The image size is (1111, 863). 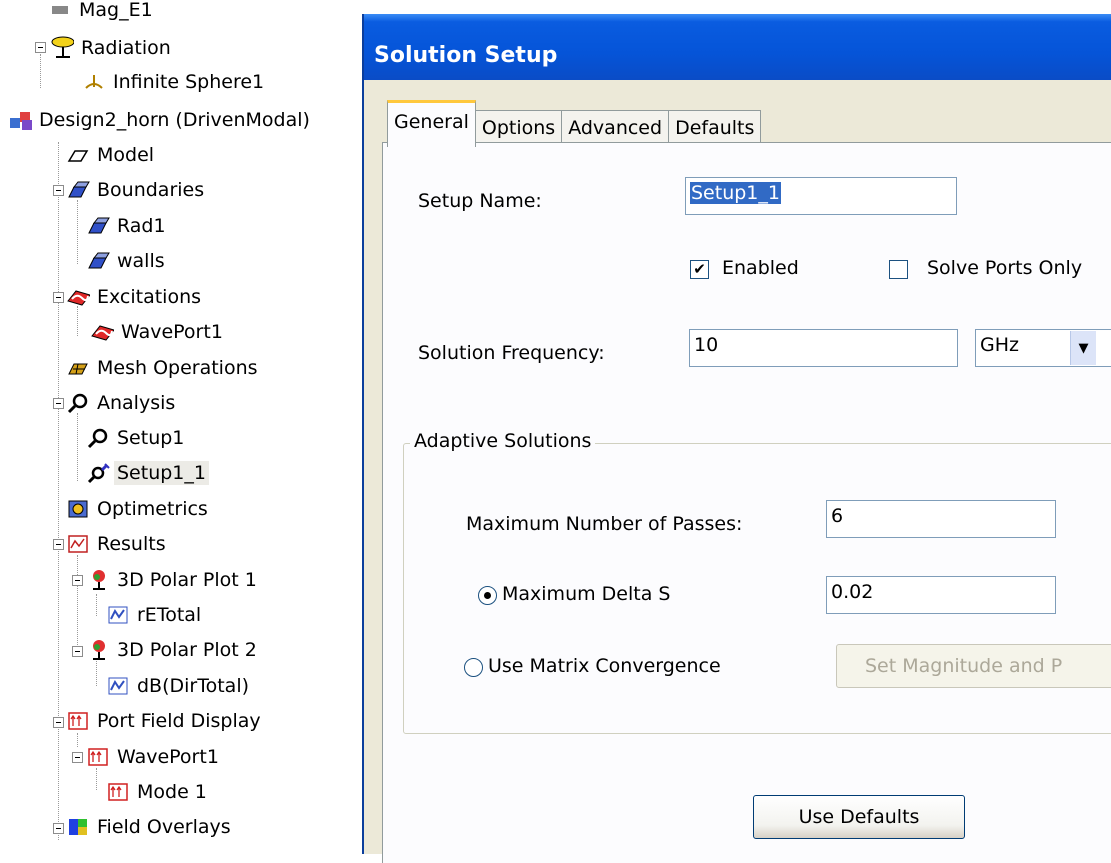 I want to click on tree-item-walls: walls, so click(x=127, y=261).